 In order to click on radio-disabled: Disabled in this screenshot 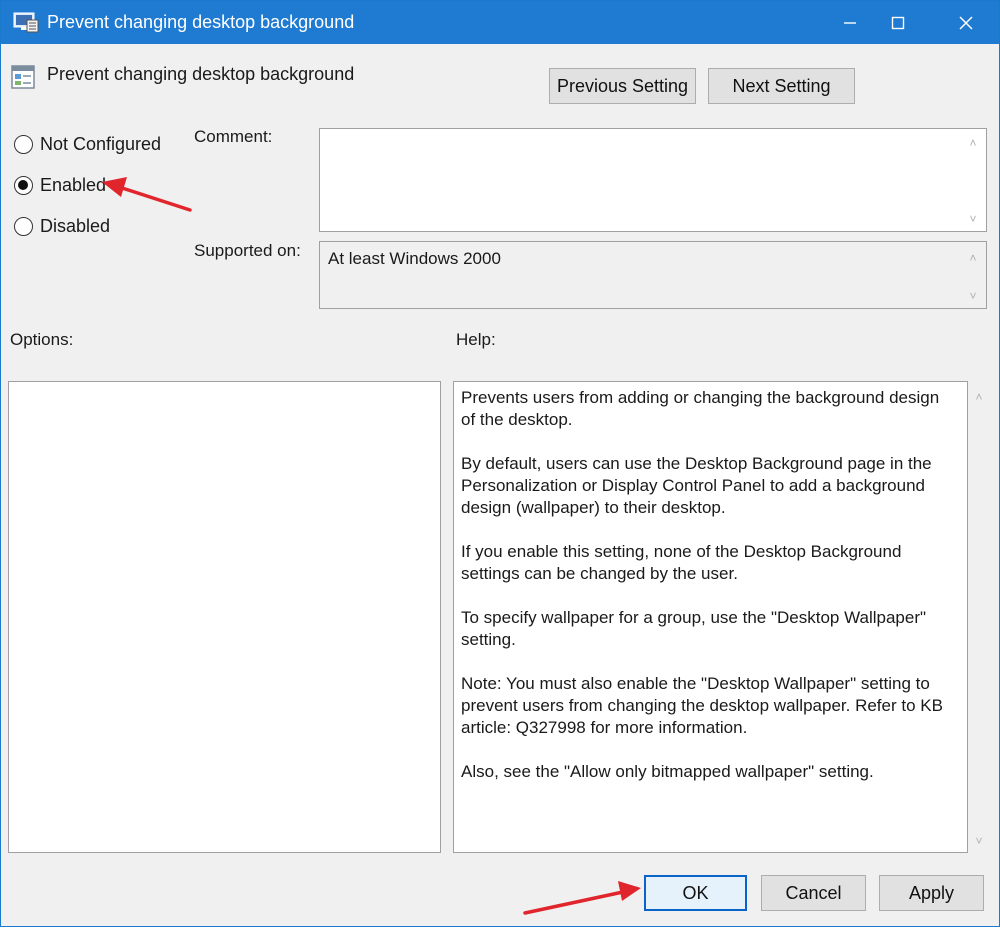, I will do `click(62, 226)`.